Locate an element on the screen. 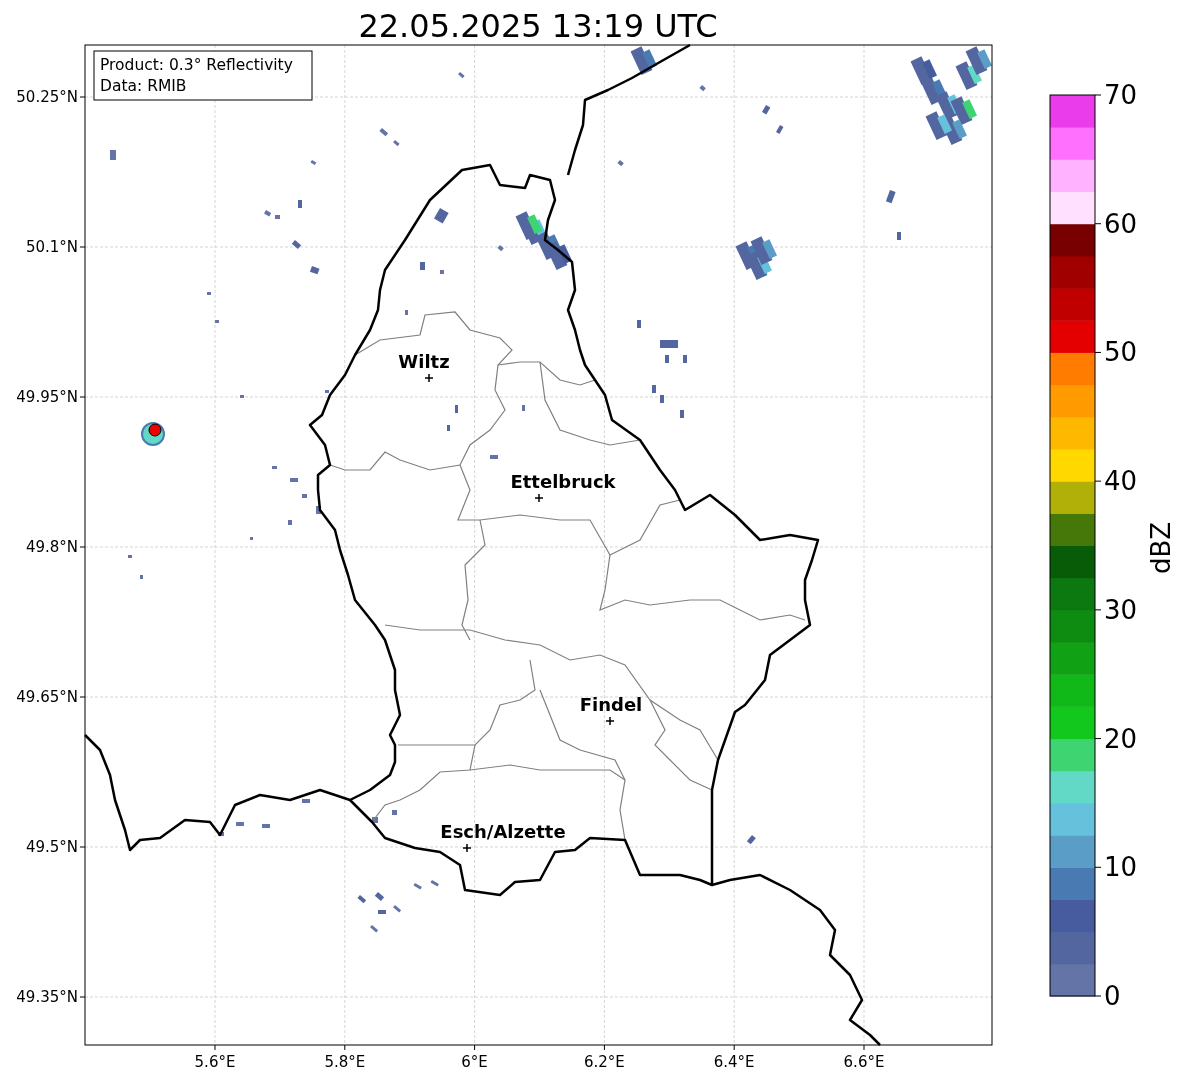 The height and width of the screenshot is (1081, 1184). longitude-tick-label: 6°E is located at coordinates (474, 1062).